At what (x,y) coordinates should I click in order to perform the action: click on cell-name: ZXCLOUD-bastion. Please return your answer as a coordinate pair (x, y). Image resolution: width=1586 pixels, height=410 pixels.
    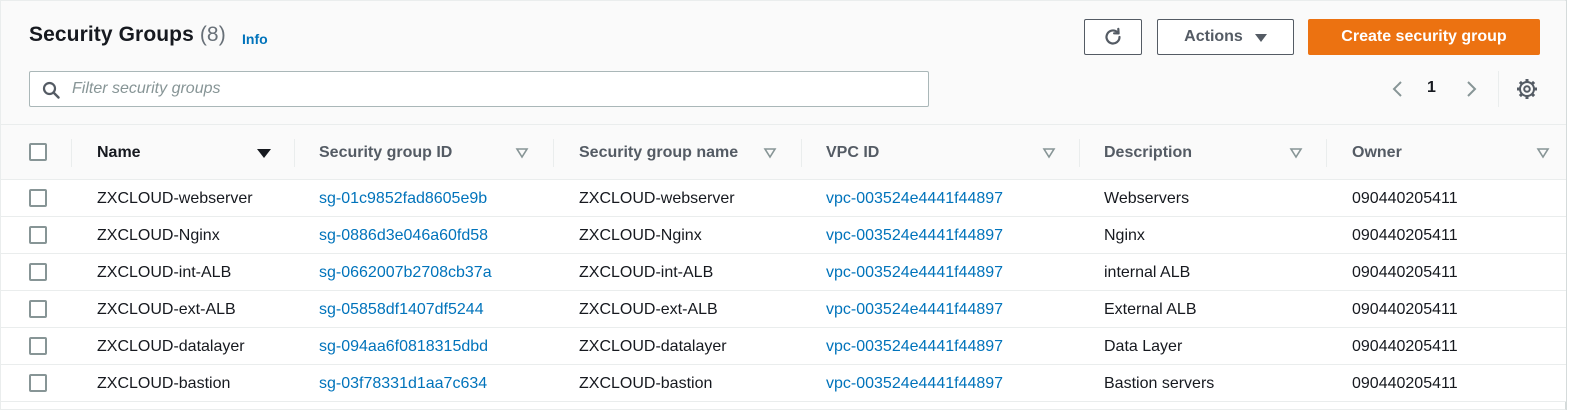
    Looking at the image, I should click on (164, 383).